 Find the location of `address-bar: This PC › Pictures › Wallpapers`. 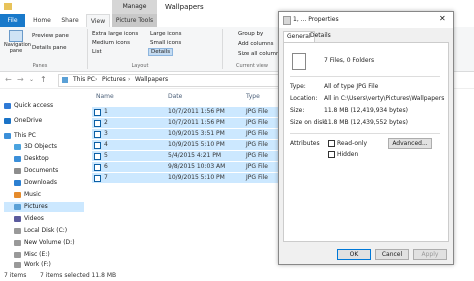

address-bar: This PC › Pictures › Wallpapers is located at coordinates (169, 80).